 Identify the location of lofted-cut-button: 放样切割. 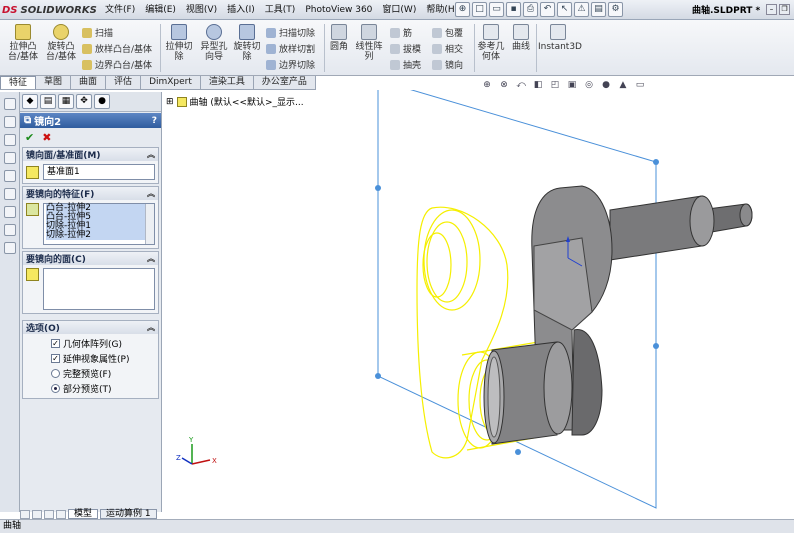
(290, 48).